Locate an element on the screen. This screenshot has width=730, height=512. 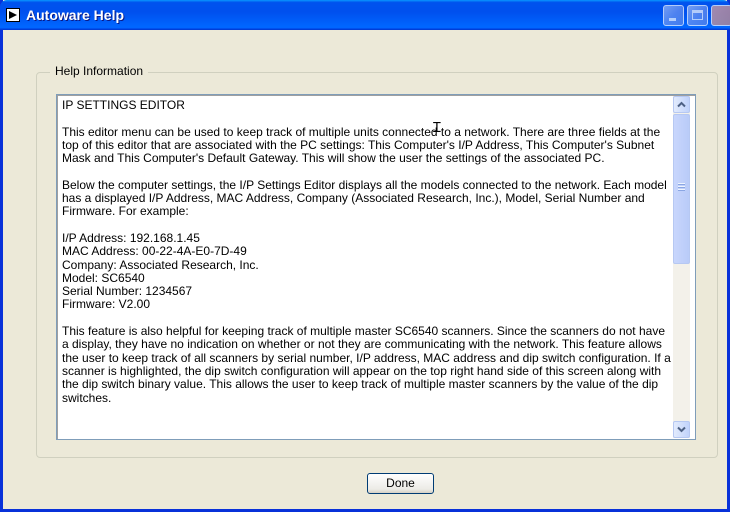
done-button: Done is located at coordinates (400, 483).